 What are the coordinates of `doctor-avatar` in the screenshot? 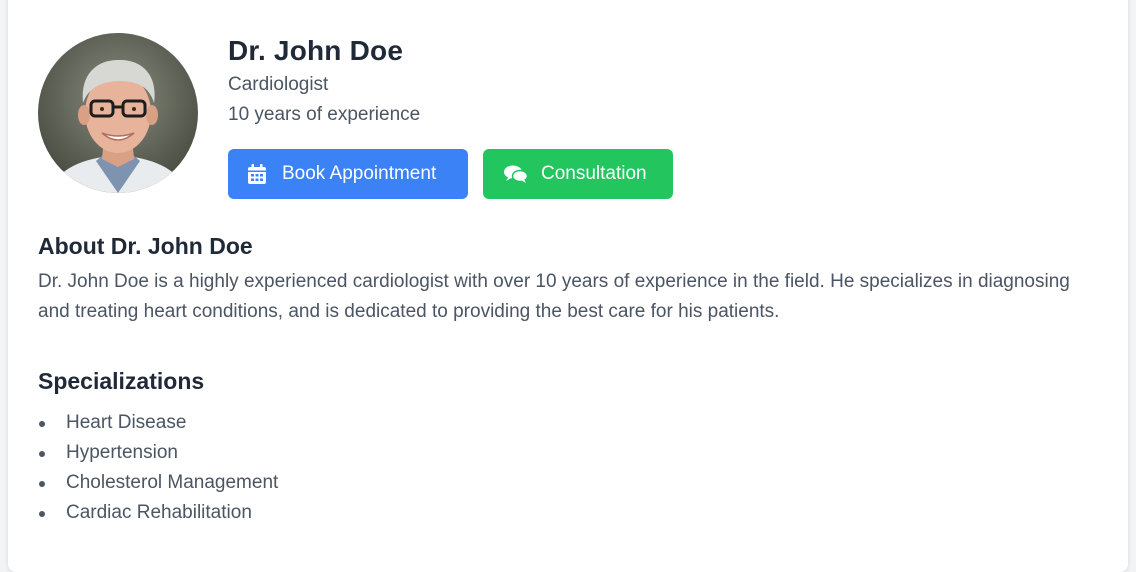 It's located at (118, 113).